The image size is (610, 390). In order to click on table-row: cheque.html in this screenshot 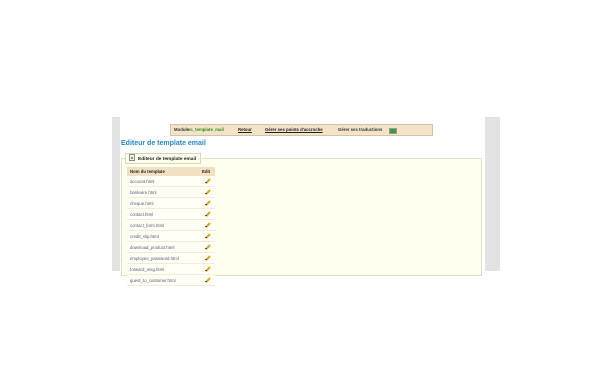, I will do `click(171, 203)`.